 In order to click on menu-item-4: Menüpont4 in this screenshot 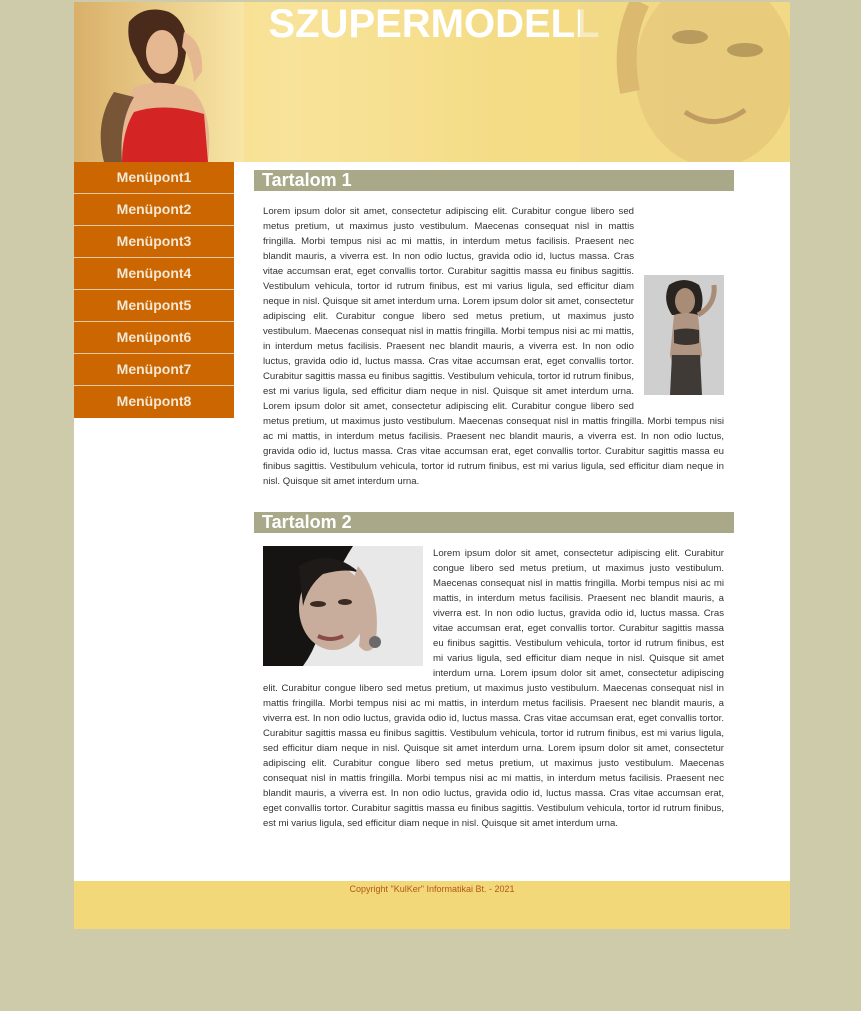, I will do `click(154, 274)`.